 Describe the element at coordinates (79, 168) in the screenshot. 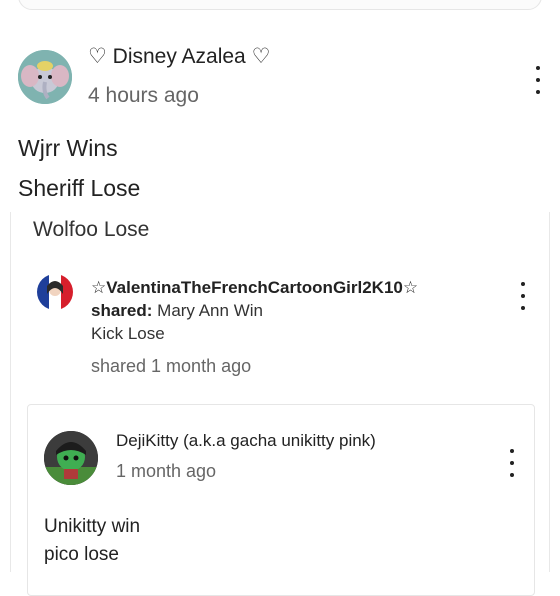

I see `post-body: Wjrr Wins Sheriff Lose` at that location.